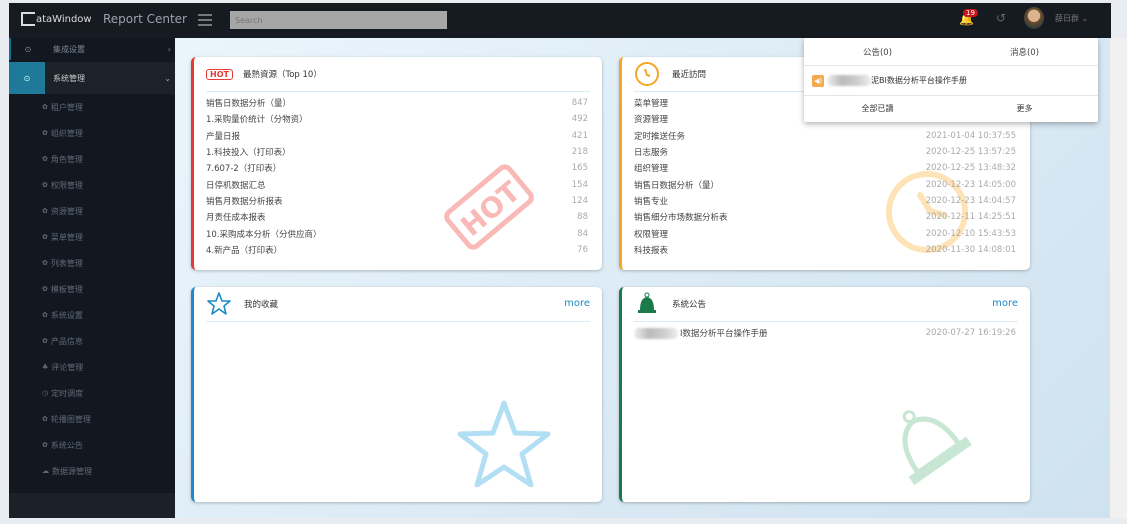 The height and width of the screenshot is (524, 1127). What do you see at coordinates (825, 152) in the screenshot?
I see `list-item: 日志服务 2020-12-25 13:57:25` at bounding box center [825, 152].